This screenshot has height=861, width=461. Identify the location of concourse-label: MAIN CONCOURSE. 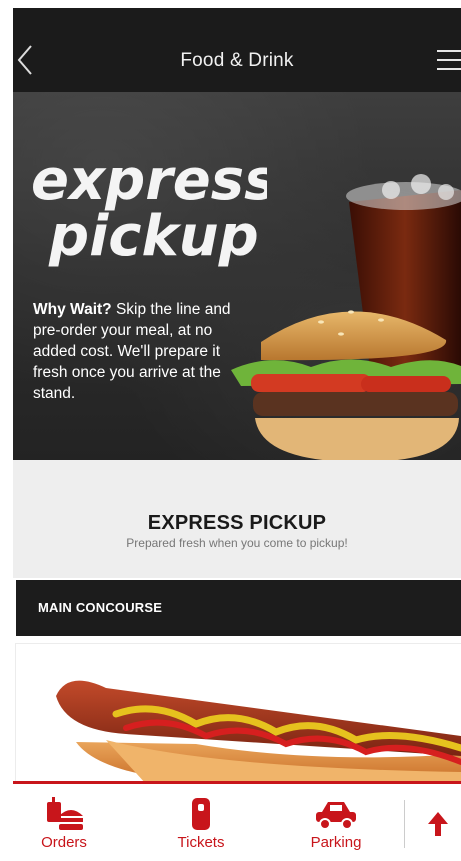
(100, 607).